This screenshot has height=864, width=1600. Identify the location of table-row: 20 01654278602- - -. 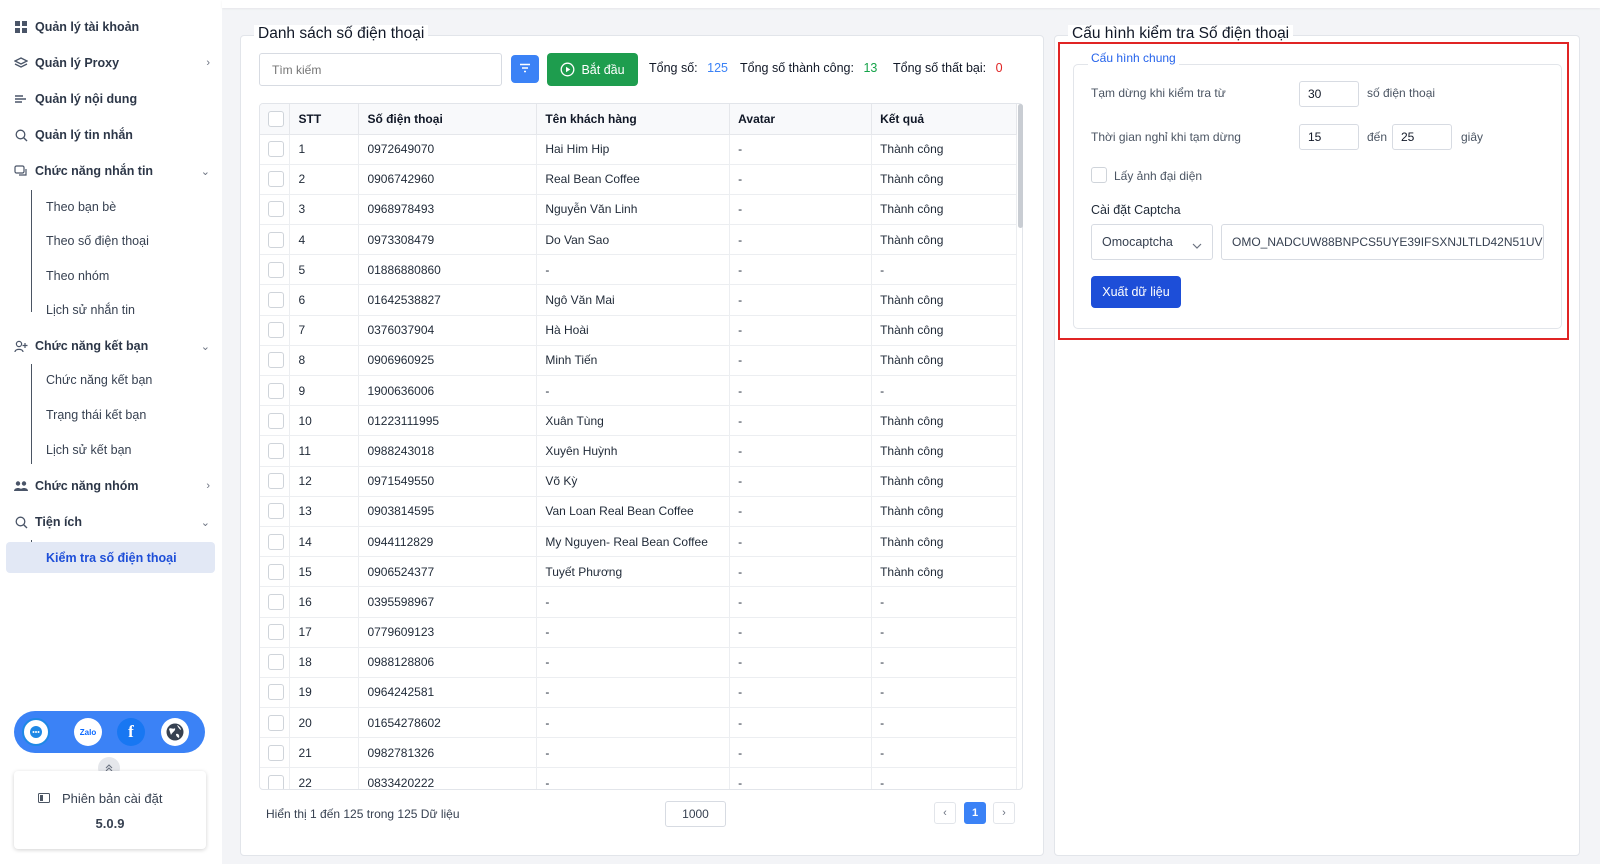
(638, 723).